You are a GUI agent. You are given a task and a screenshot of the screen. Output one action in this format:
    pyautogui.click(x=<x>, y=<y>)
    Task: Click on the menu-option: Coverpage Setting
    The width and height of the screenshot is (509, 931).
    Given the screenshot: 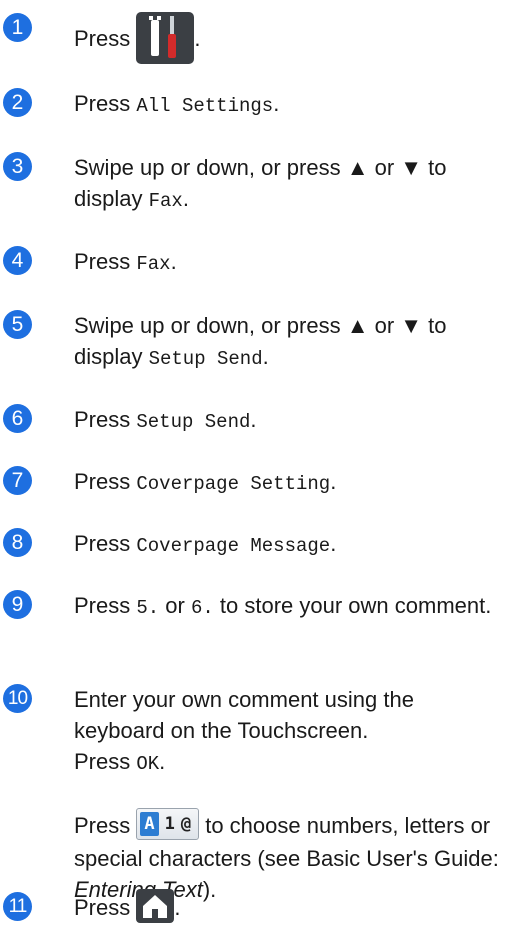 What is the action you would take?
    pyautogui.click(x=233, y=484)
    